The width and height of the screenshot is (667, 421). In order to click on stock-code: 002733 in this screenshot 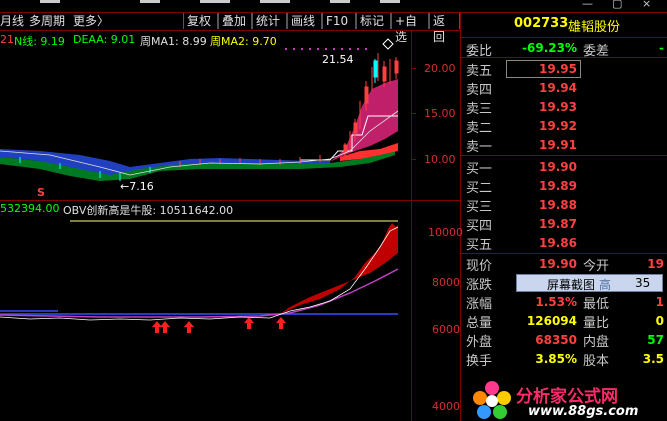, I will do `click(541, 23)`.